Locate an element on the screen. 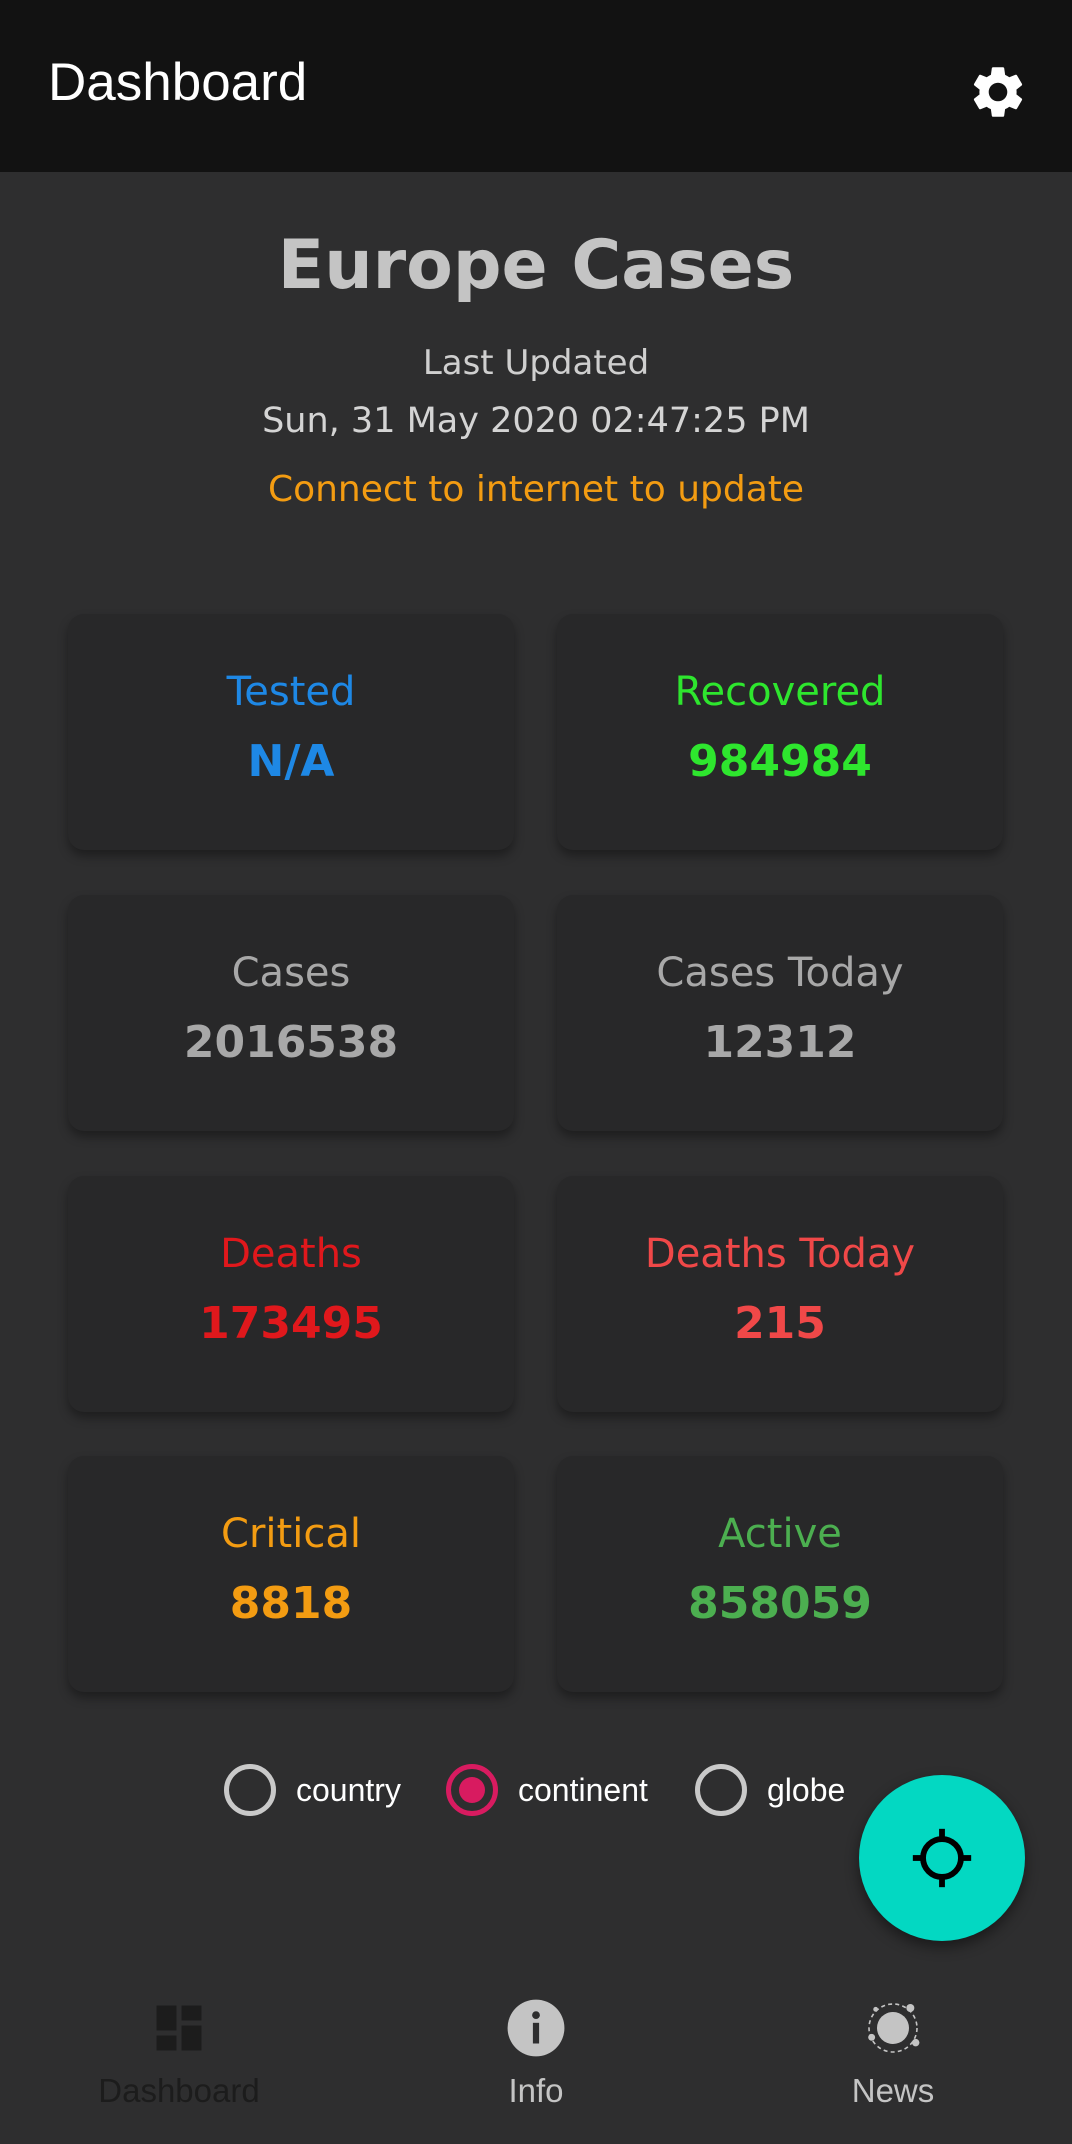  virus-icon is located at coordinates (893, 2028).